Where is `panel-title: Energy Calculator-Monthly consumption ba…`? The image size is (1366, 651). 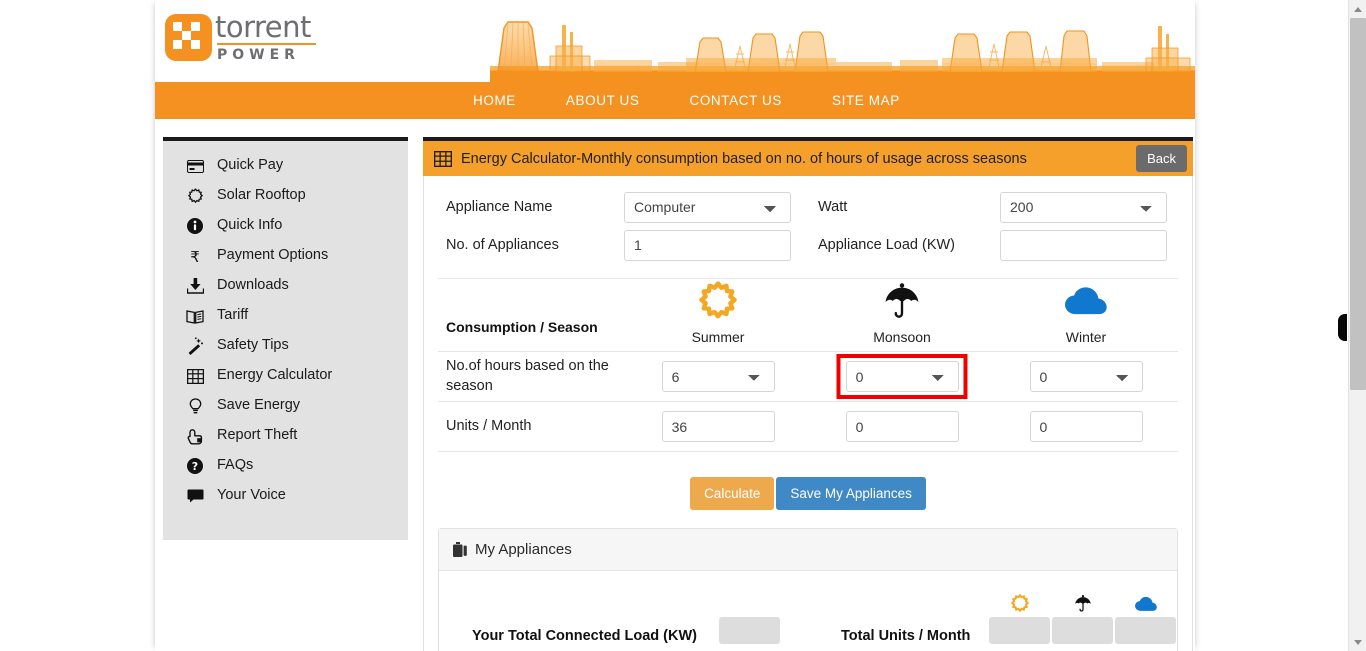
panel-title: Energy Calculator-Monthly consumption ba… is located at coordinates (744, 158).